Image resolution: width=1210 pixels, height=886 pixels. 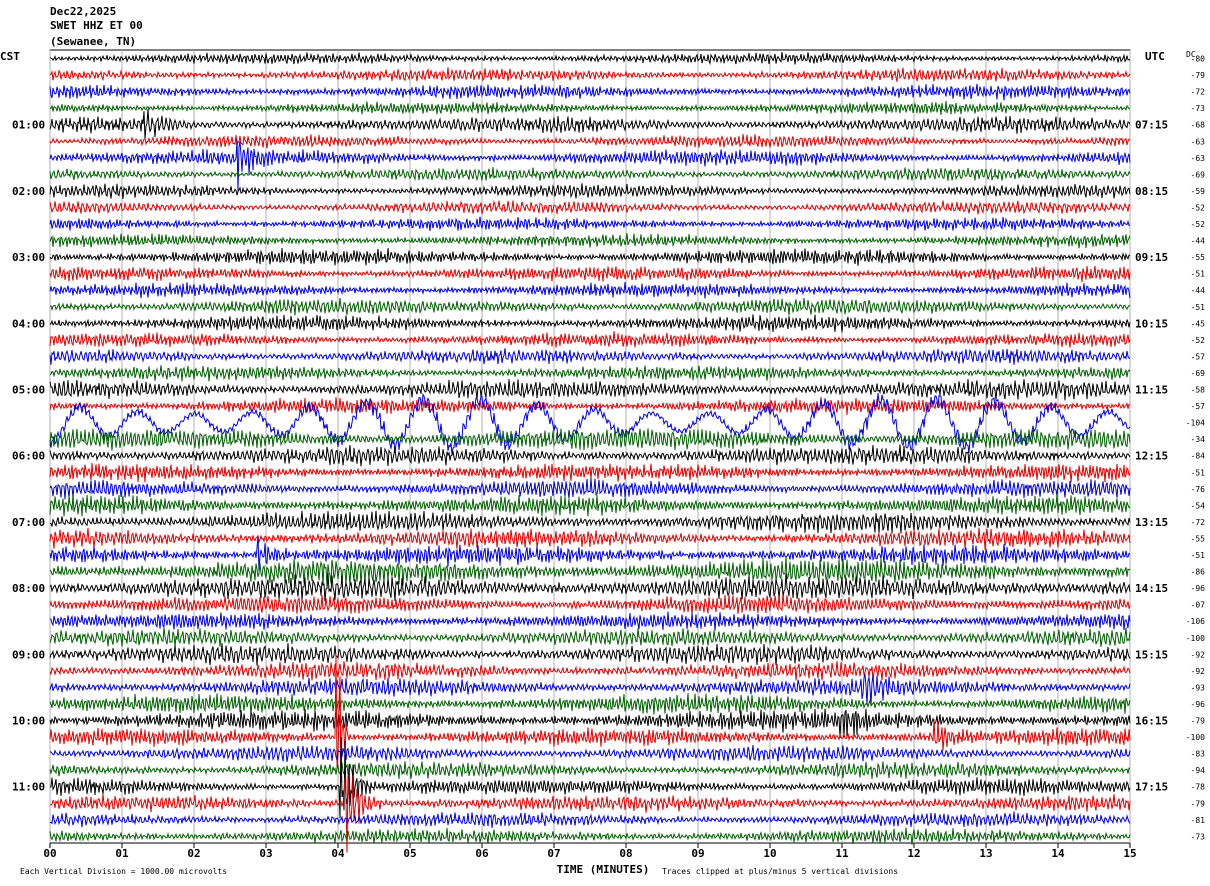 I want to click on x-tick-label: 11, so click(x=842, y=853).